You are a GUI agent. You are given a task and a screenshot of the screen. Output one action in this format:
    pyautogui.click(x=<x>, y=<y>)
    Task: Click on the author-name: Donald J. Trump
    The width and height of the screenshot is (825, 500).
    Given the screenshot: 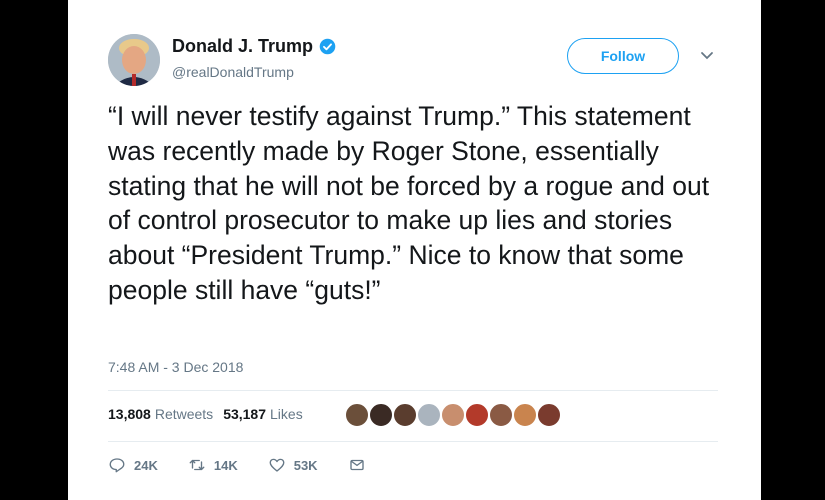 What is the action you would take?
    pyautogui.click(x=254, y=46)
    